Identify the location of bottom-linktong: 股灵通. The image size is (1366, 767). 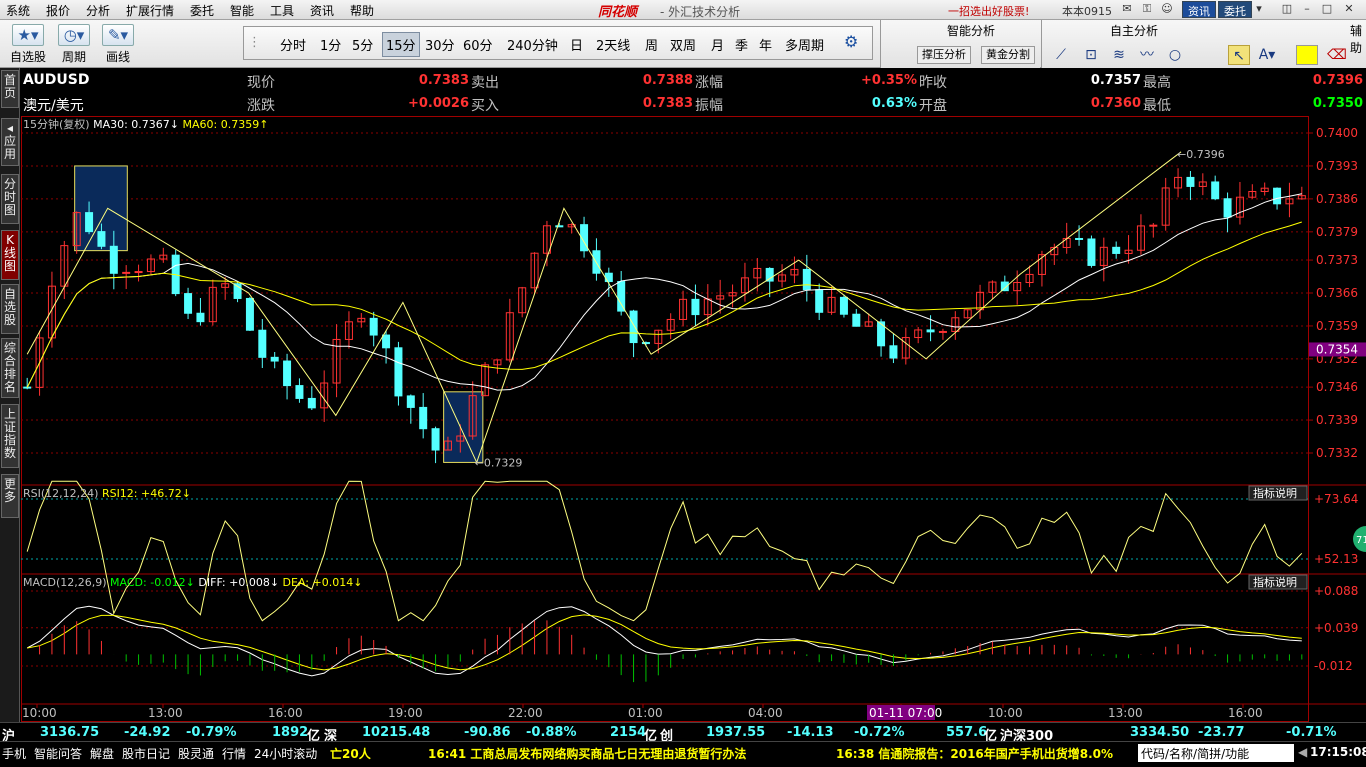
(196, 753).